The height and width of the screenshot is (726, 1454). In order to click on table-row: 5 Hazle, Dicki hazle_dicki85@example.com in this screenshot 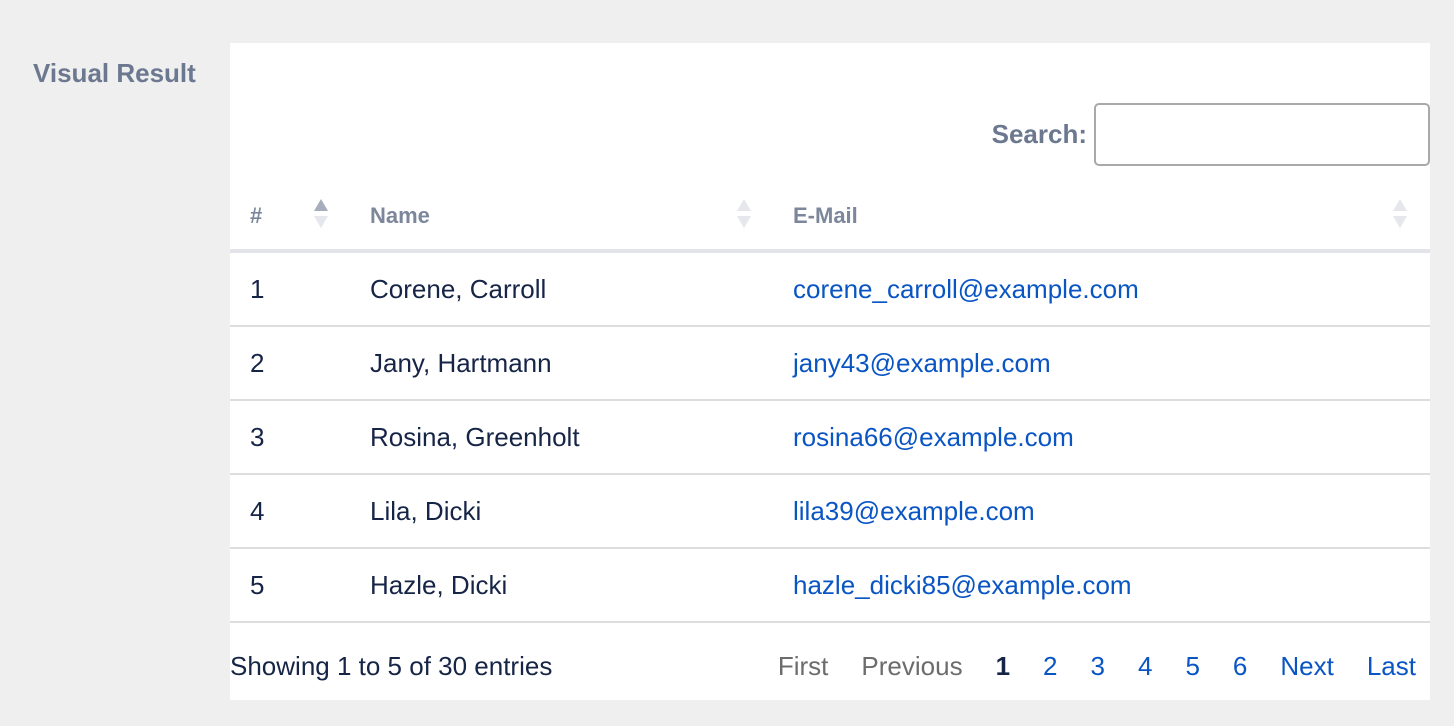, I will do `click(830, 585)`.